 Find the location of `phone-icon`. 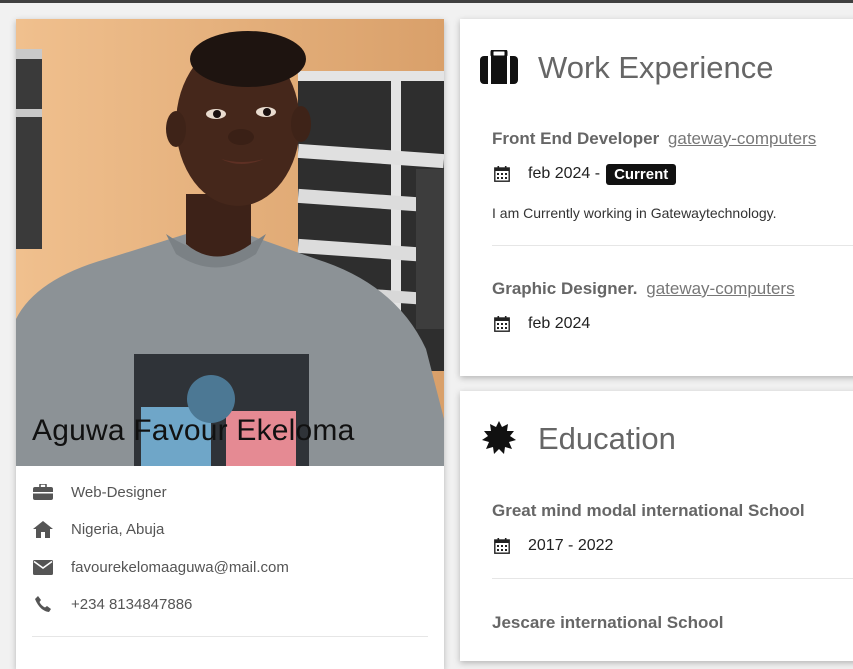

phone-icon is located at coordinates (43, 604).